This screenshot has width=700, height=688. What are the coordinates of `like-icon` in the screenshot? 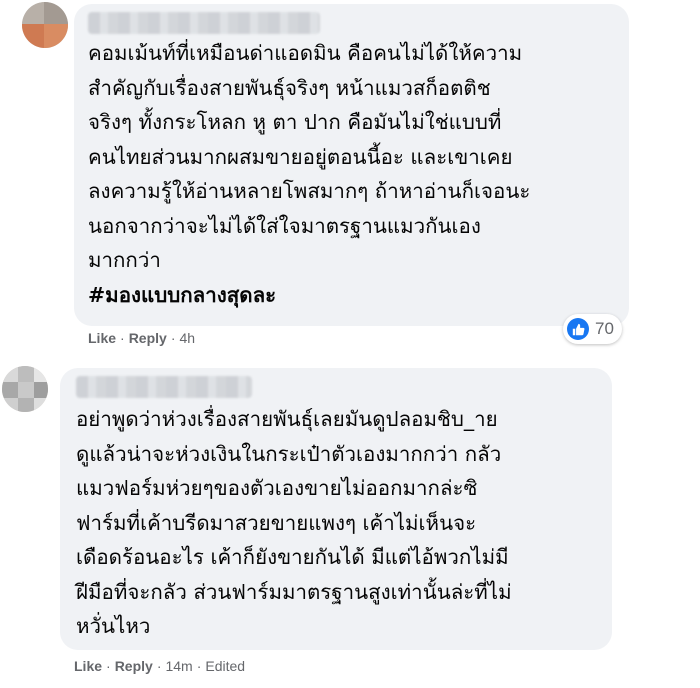 It's located at (578, 329).